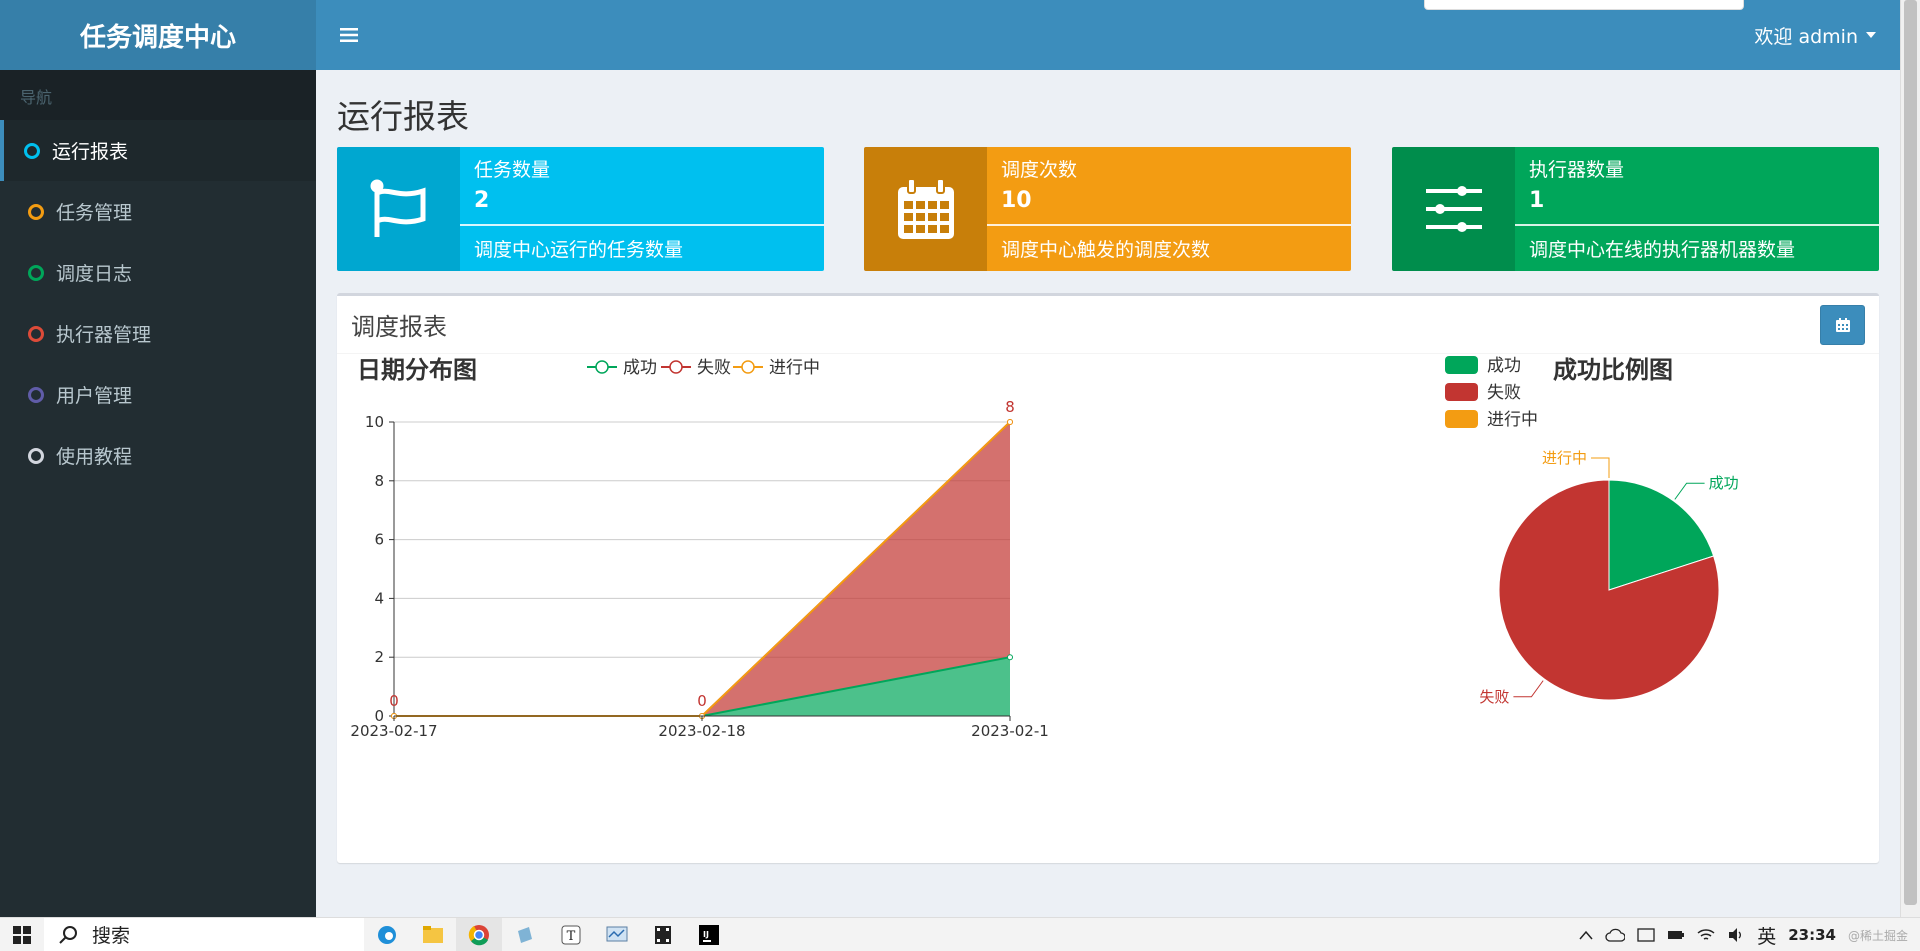  Describe the element at coordinates (1646, 935) in the screenshot. I see `display-icon` at that location.